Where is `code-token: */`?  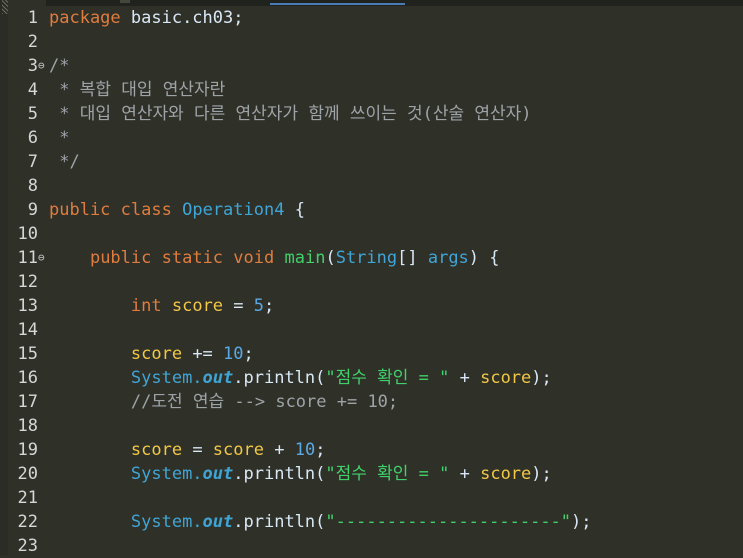 code-token: */ is located at coordinates (64, 162).